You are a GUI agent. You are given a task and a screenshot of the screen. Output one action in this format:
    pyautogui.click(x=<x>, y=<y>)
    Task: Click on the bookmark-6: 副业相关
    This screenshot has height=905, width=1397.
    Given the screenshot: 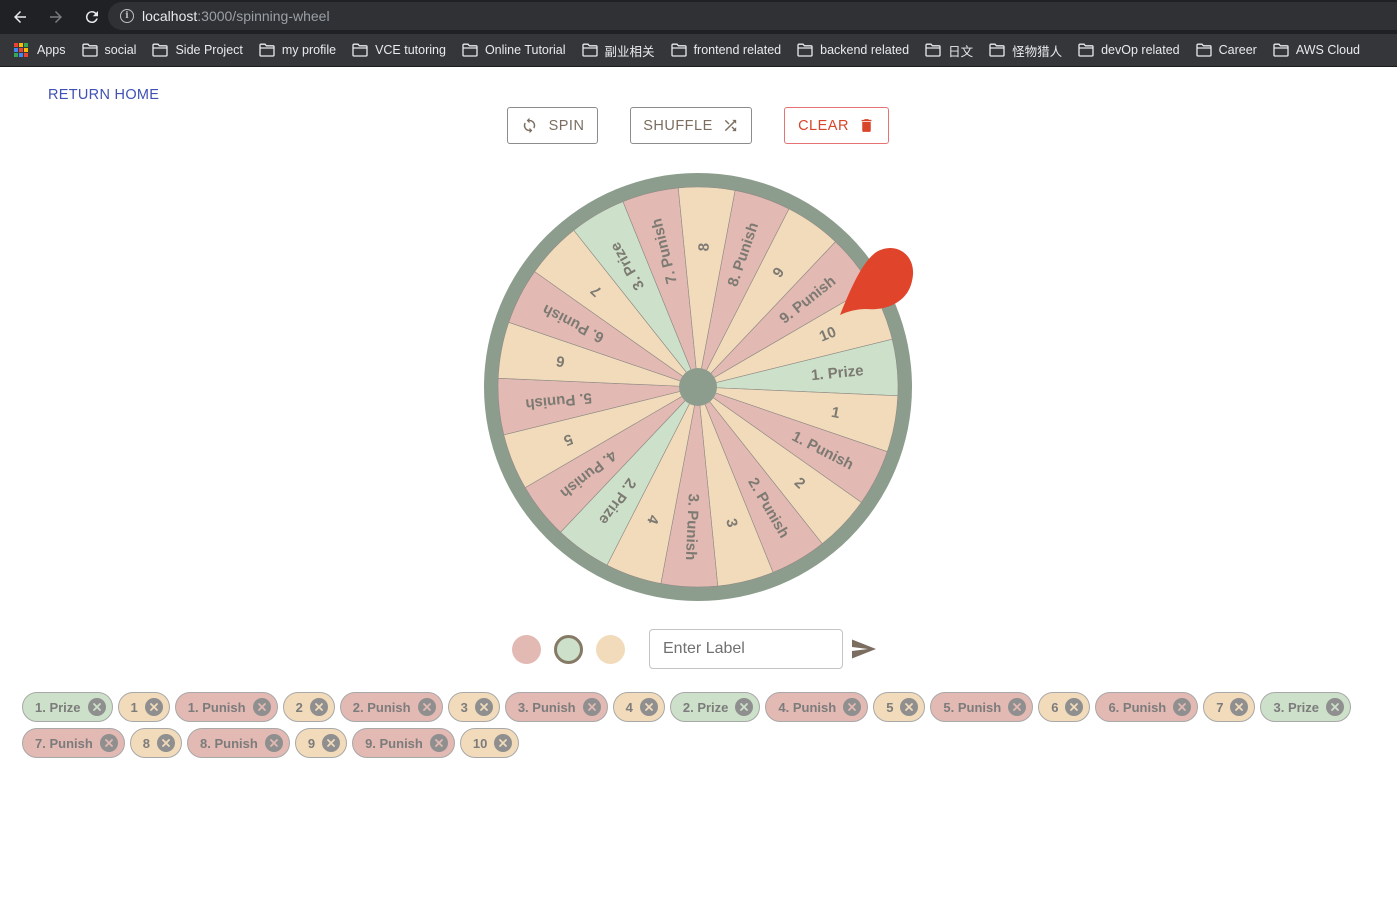 What is the action you would take?
    pyautogui.click(x=618, y=50)
    